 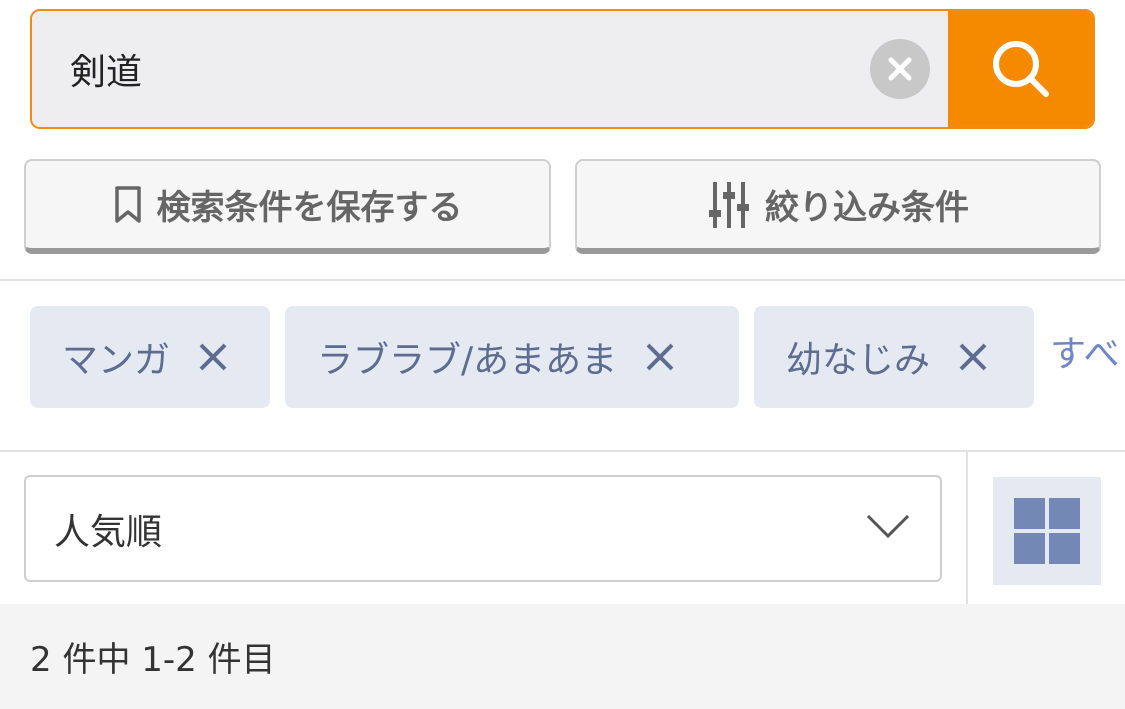 What do you see at coordinates (153, 660) in the screenshot?
I see `result-count: 2 件中 1-2 件目` at bounding box center [153, 660].